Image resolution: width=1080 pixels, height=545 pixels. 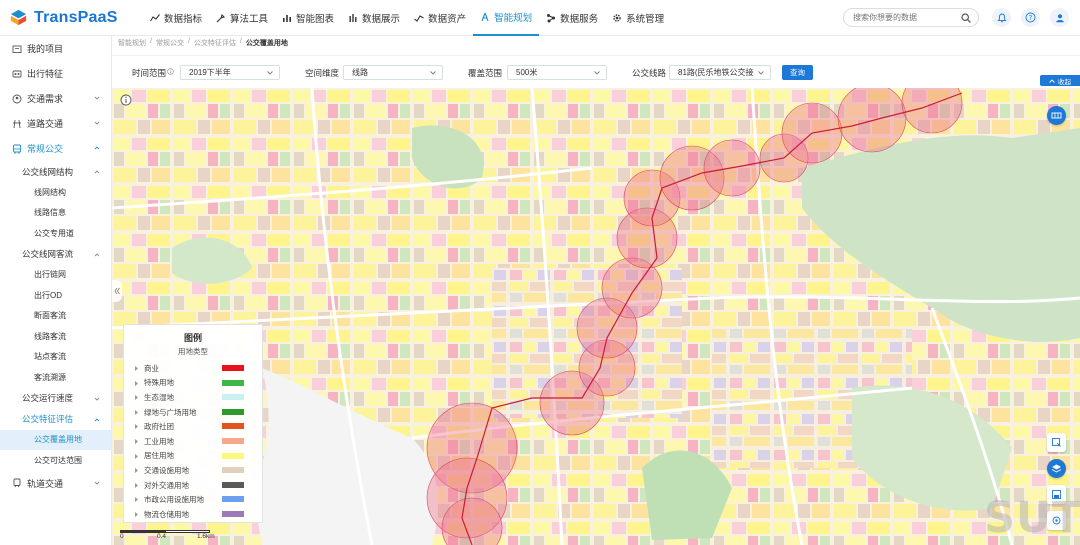 What do you see at coordinates (720, 72) in the screenshot?
I see `bus-line-select: 81路(民乐地铁公交接` at bounding box center [720, 72].